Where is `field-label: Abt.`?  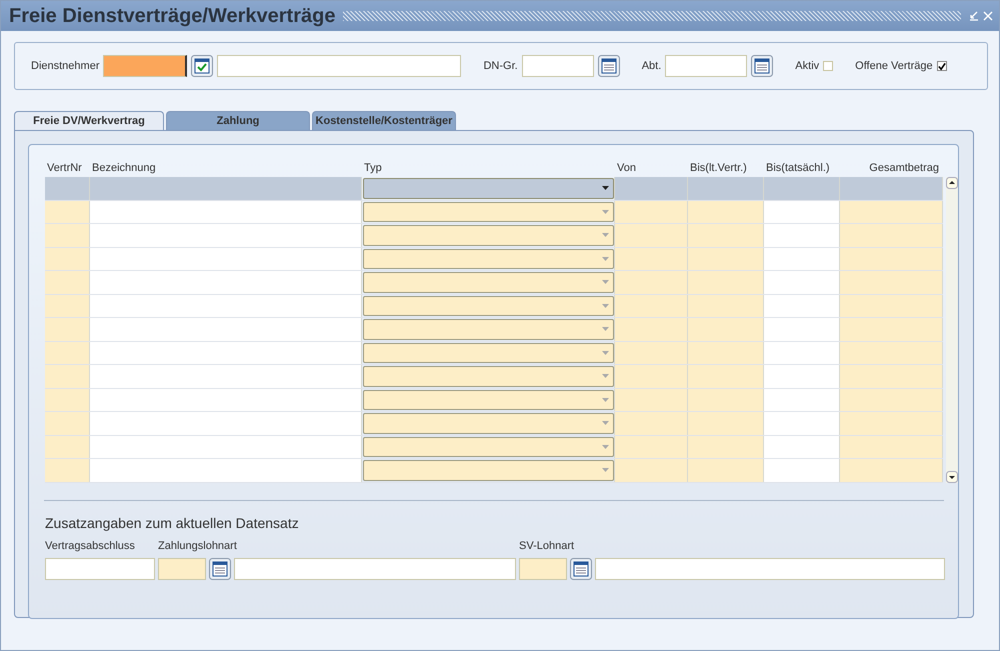 field-label: Abt. is located at coordinates (652, 66).